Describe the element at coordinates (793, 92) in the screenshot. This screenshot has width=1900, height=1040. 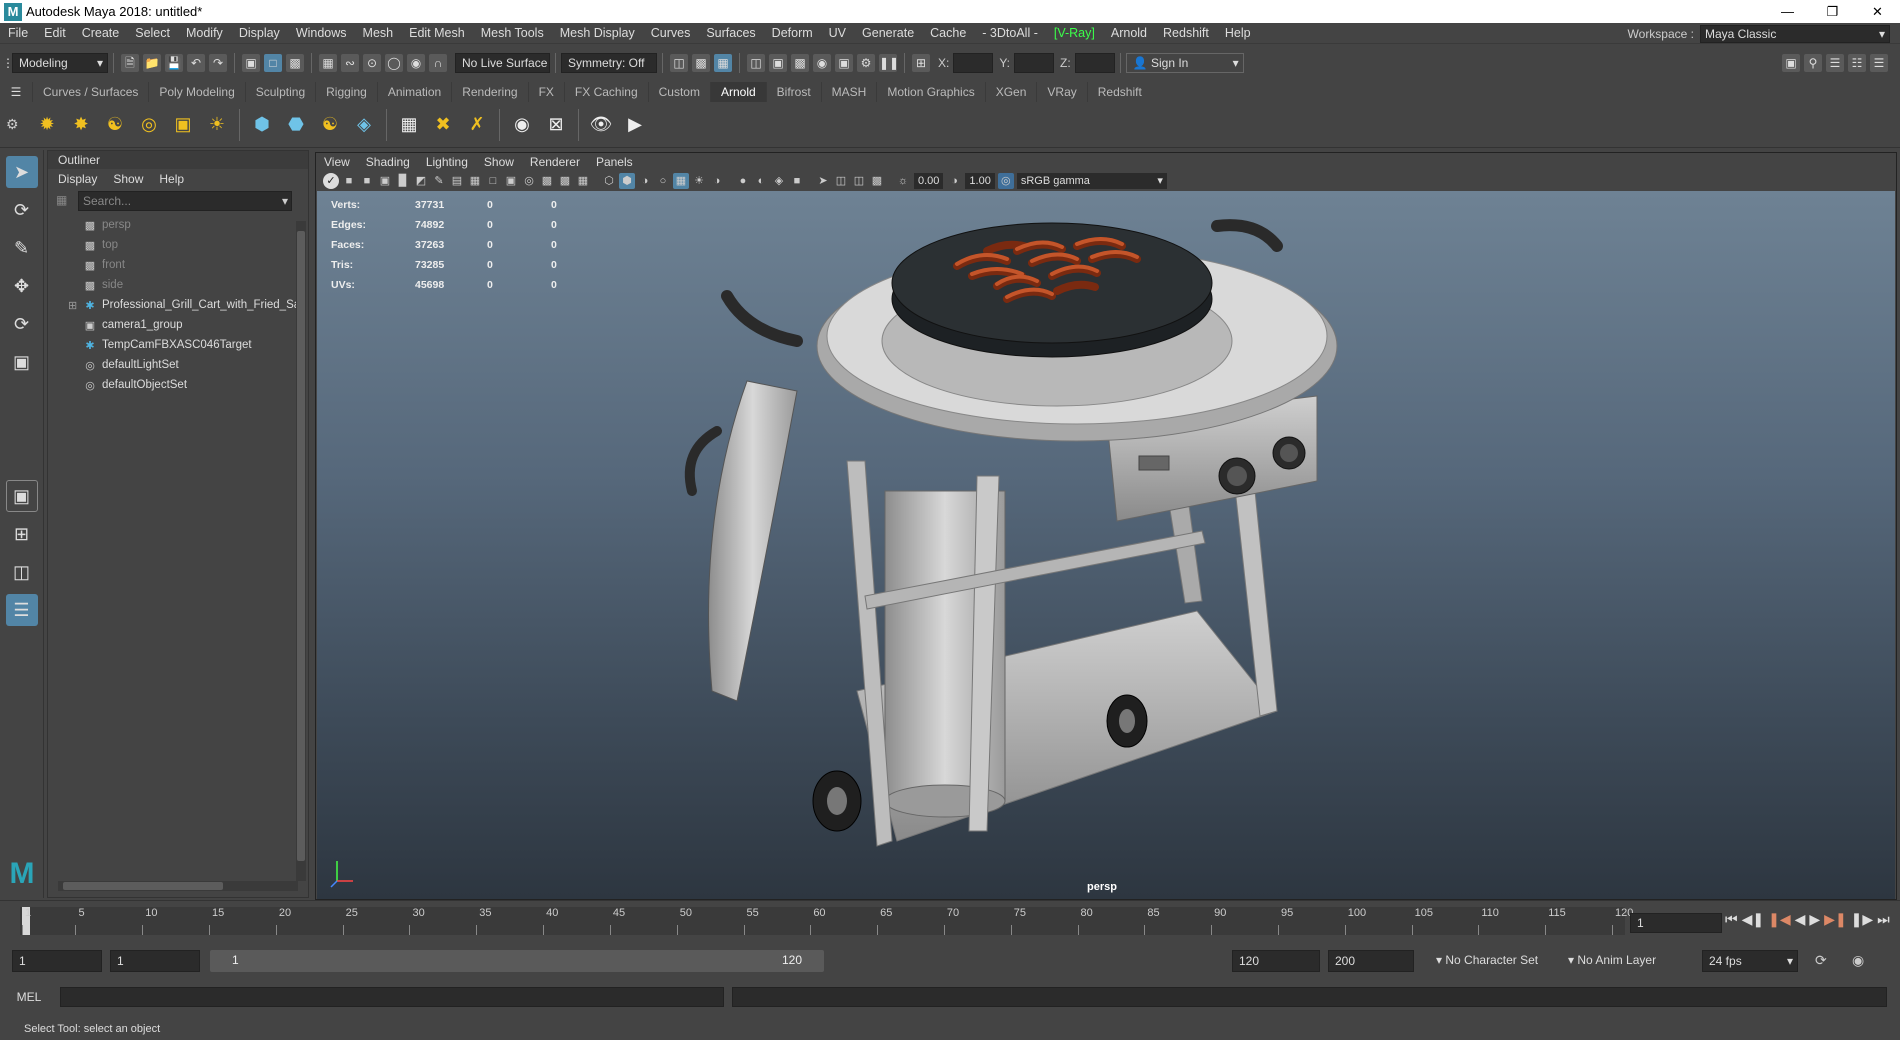
I see `shelf-tab-bifrost: Bifrost` at that location.